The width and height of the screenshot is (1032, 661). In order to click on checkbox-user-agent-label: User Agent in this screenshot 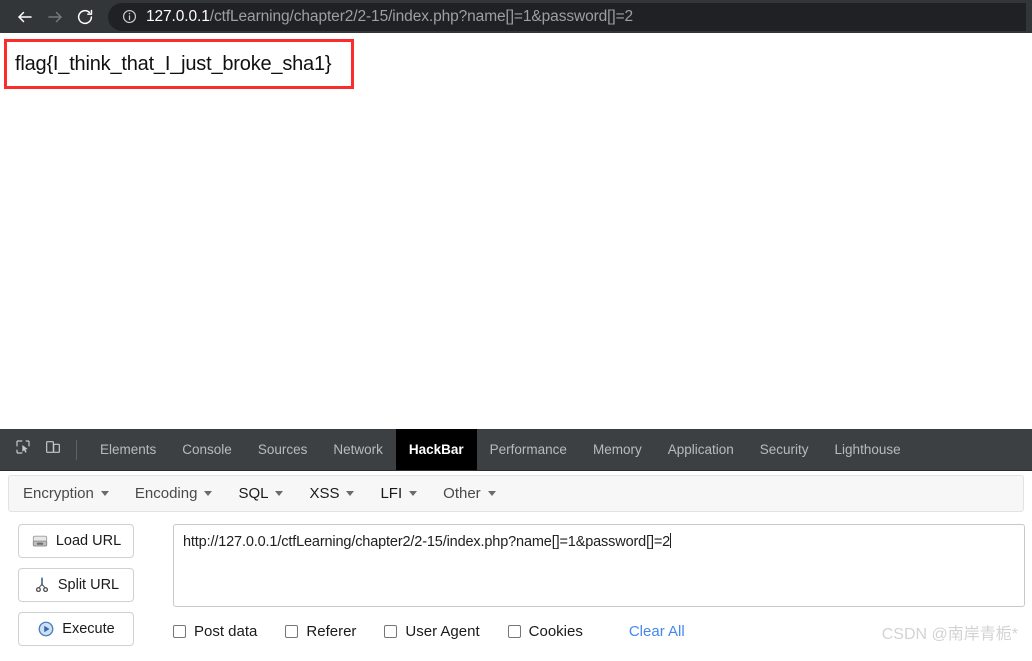, I will do `click(442, 631)`.